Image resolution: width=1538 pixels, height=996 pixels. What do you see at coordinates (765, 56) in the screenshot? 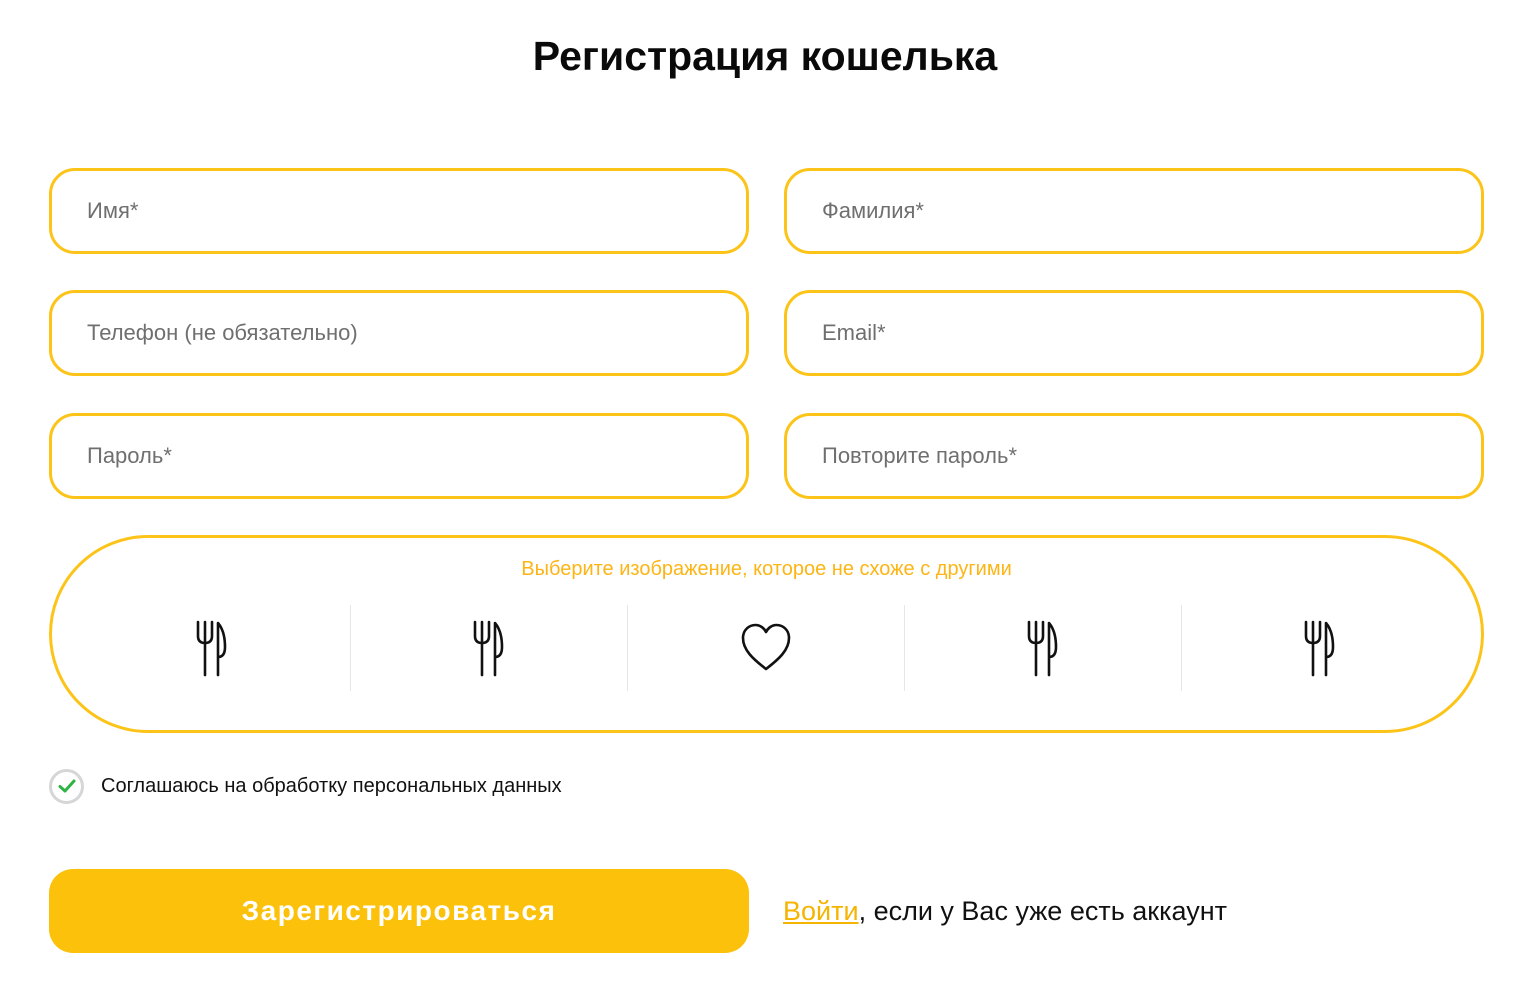
I see `page-title: Регистрация кошелька` at bounding box center [765, 56].